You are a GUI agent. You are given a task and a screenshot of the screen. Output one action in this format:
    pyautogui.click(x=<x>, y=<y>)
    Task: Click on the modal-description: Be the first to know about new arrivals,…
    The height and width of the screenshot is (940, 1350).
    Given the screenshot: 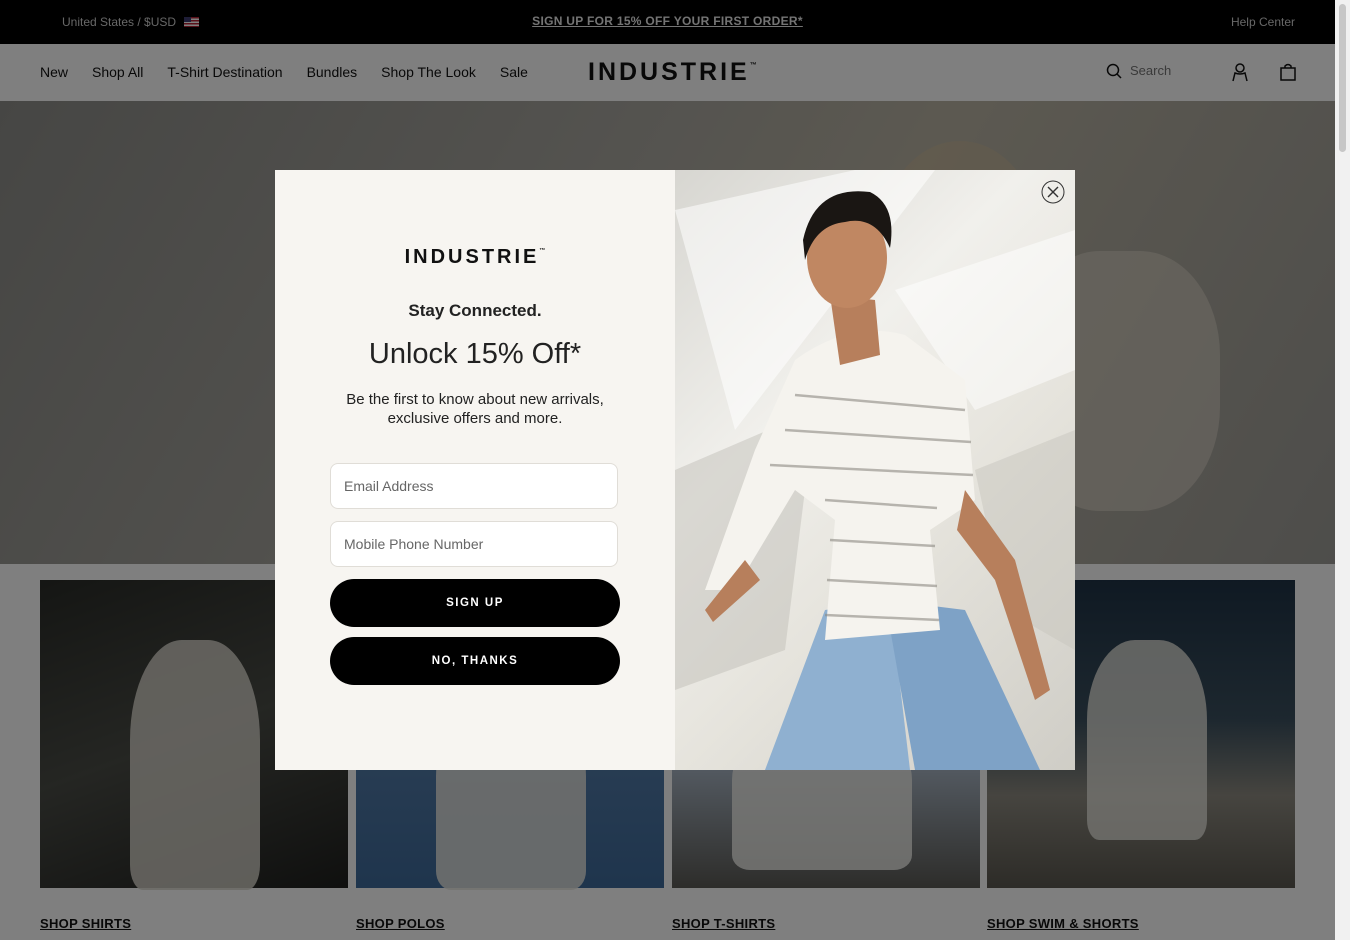 What is the action you would take?
    pyautogui.click(x=475, y=409)
    